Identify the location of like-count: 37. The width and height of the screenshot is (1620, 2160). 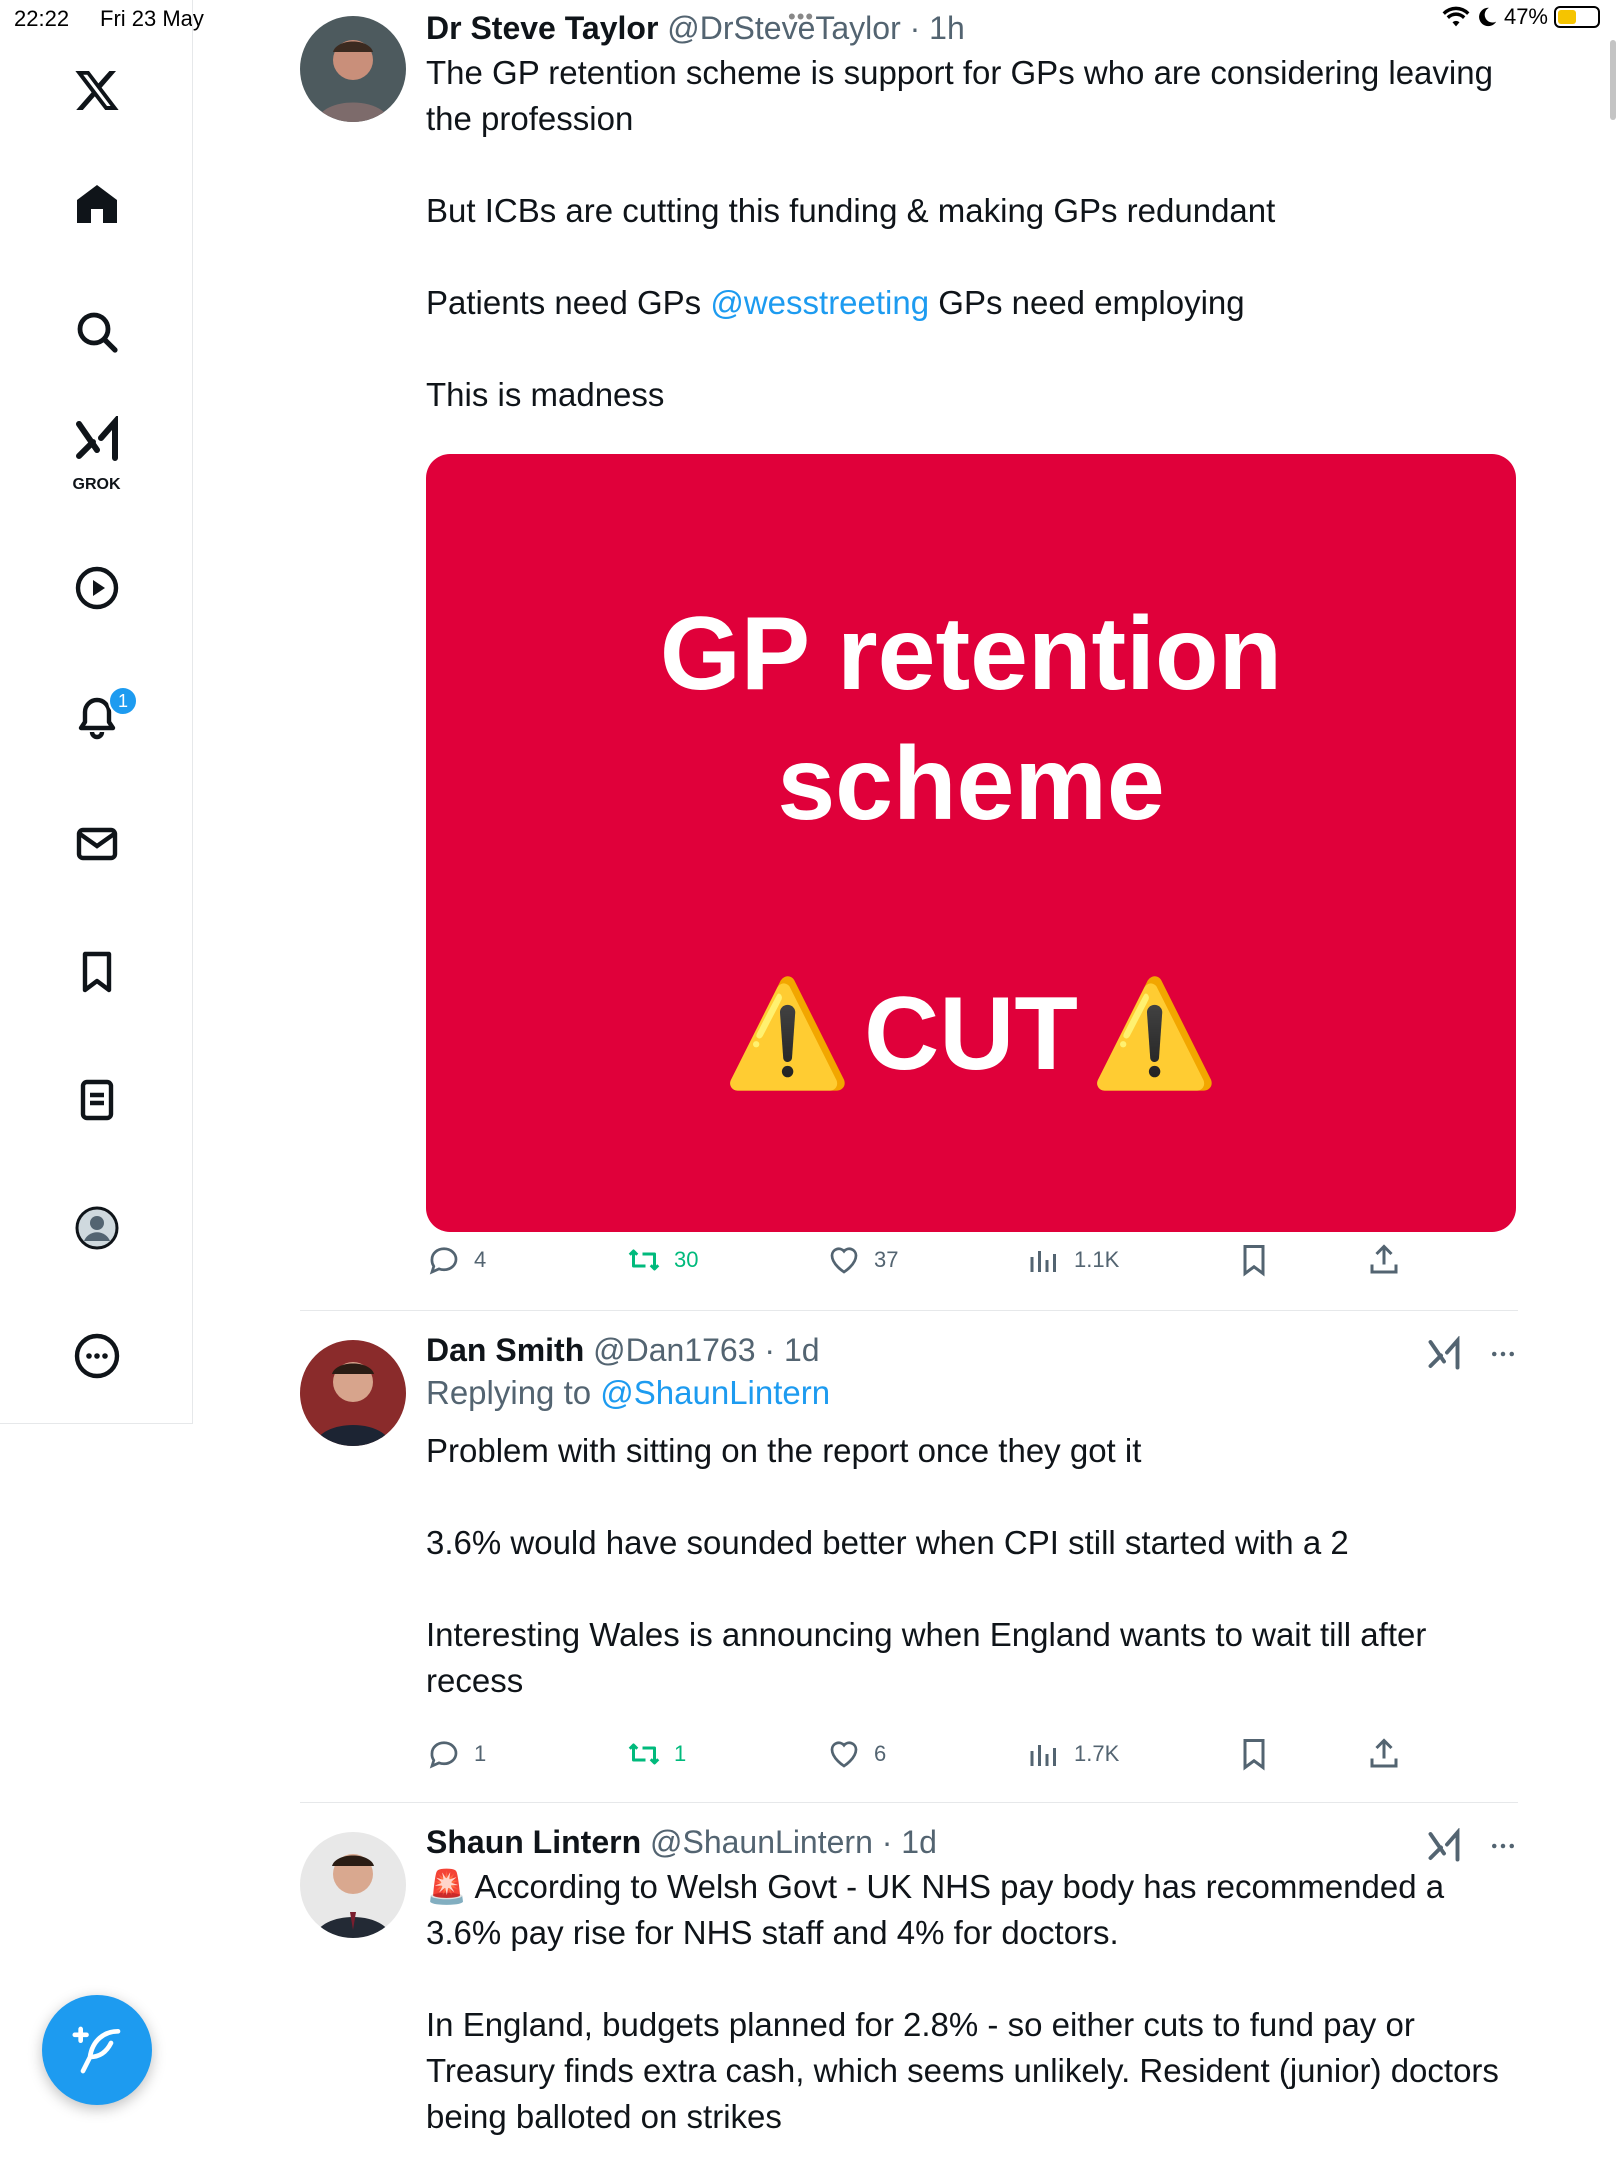
(886, 1259).